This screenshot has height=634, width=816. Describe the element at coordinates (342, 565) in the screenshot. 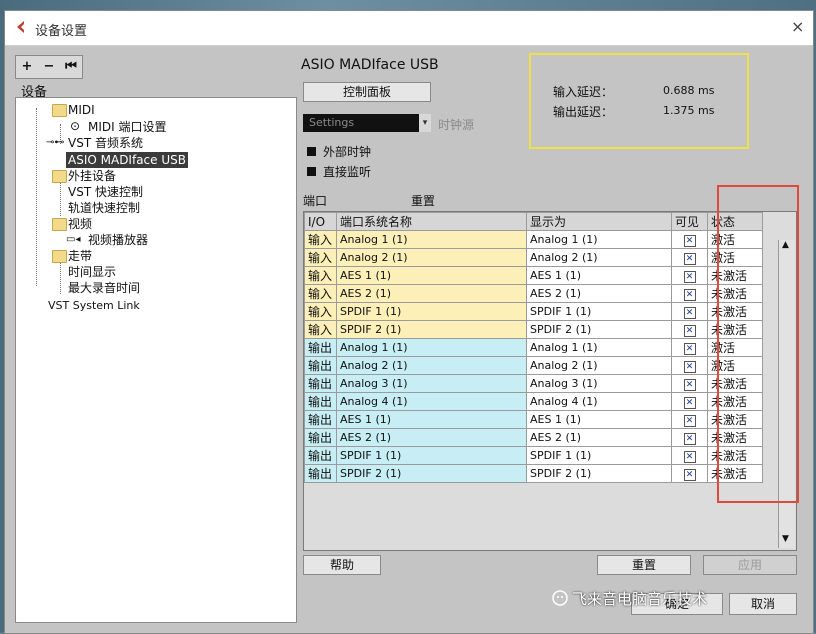

I see `help-button: 帮助` at that location.